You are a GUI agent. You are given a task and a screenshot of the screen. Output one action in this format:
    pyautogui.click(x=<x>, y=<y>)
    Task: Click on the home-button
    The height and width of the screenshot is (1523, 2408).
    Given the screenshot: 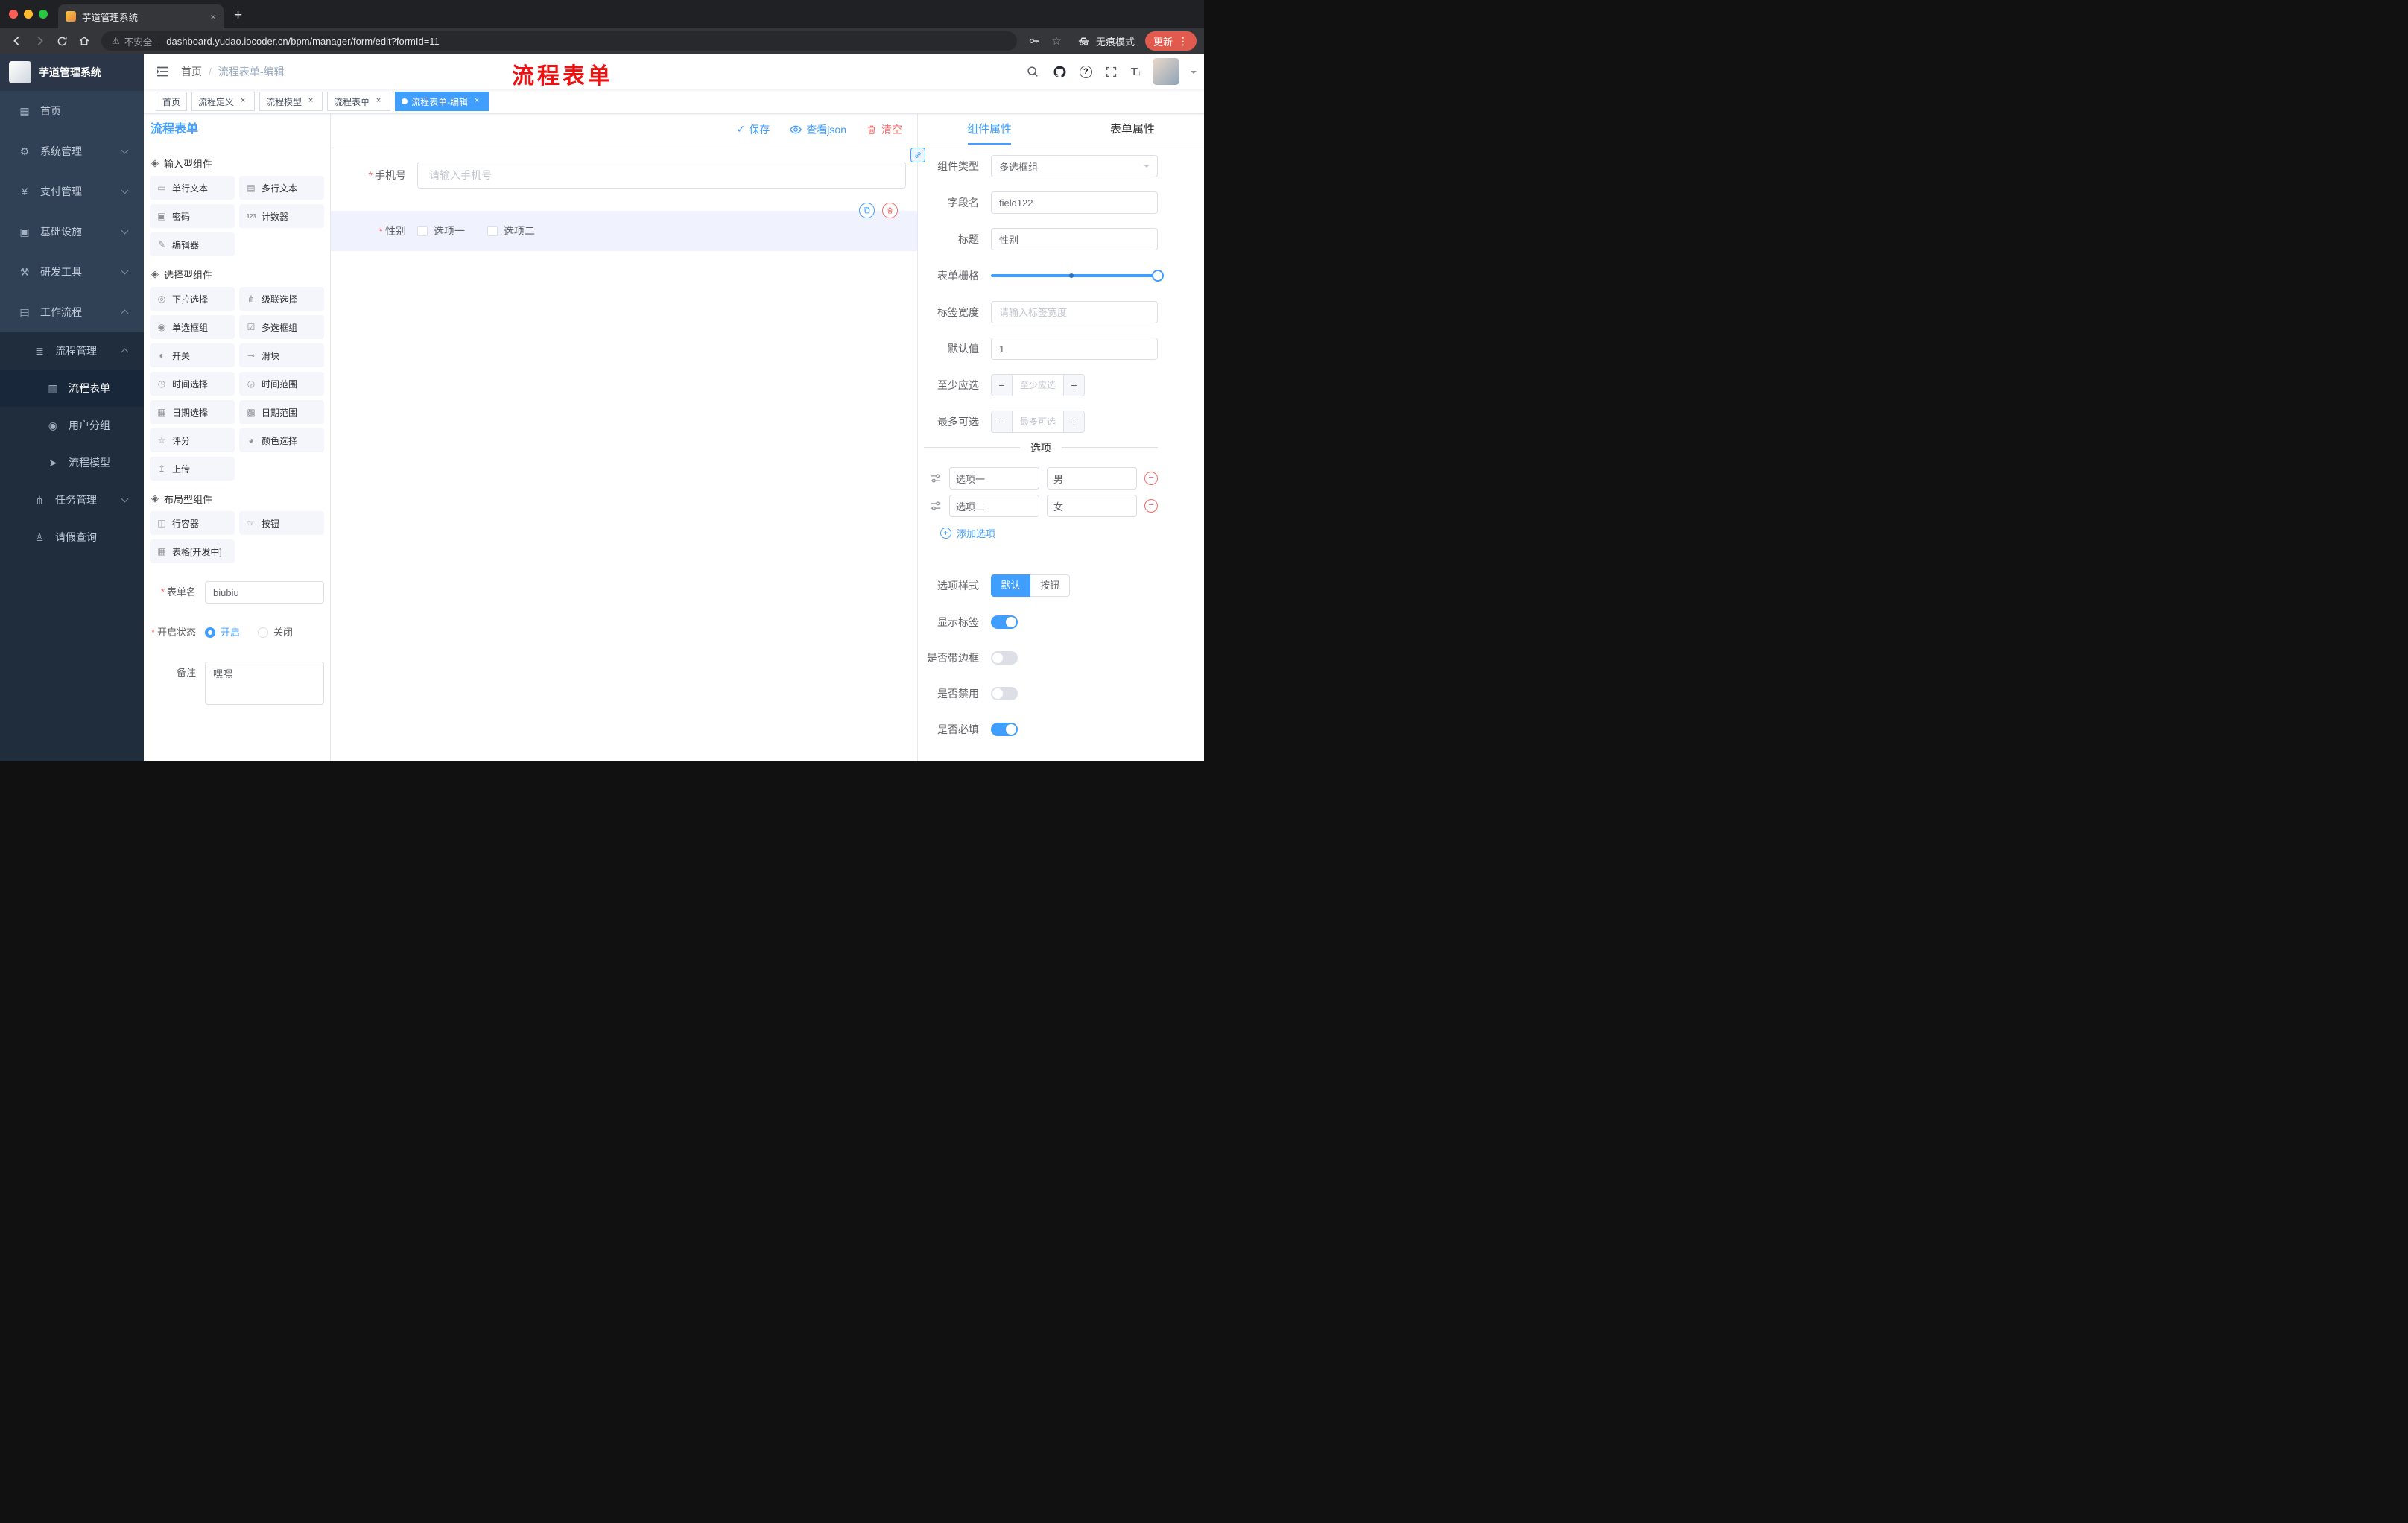 What is the action you would take?
    pyautogui.click(x=84, y=41)
    